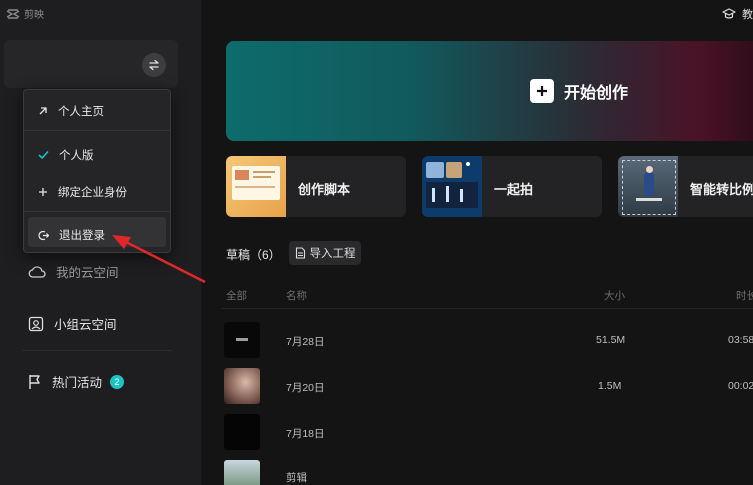 The image size is (753, 485). I want to click on draft-duration: 00:02, so click(740, 386).